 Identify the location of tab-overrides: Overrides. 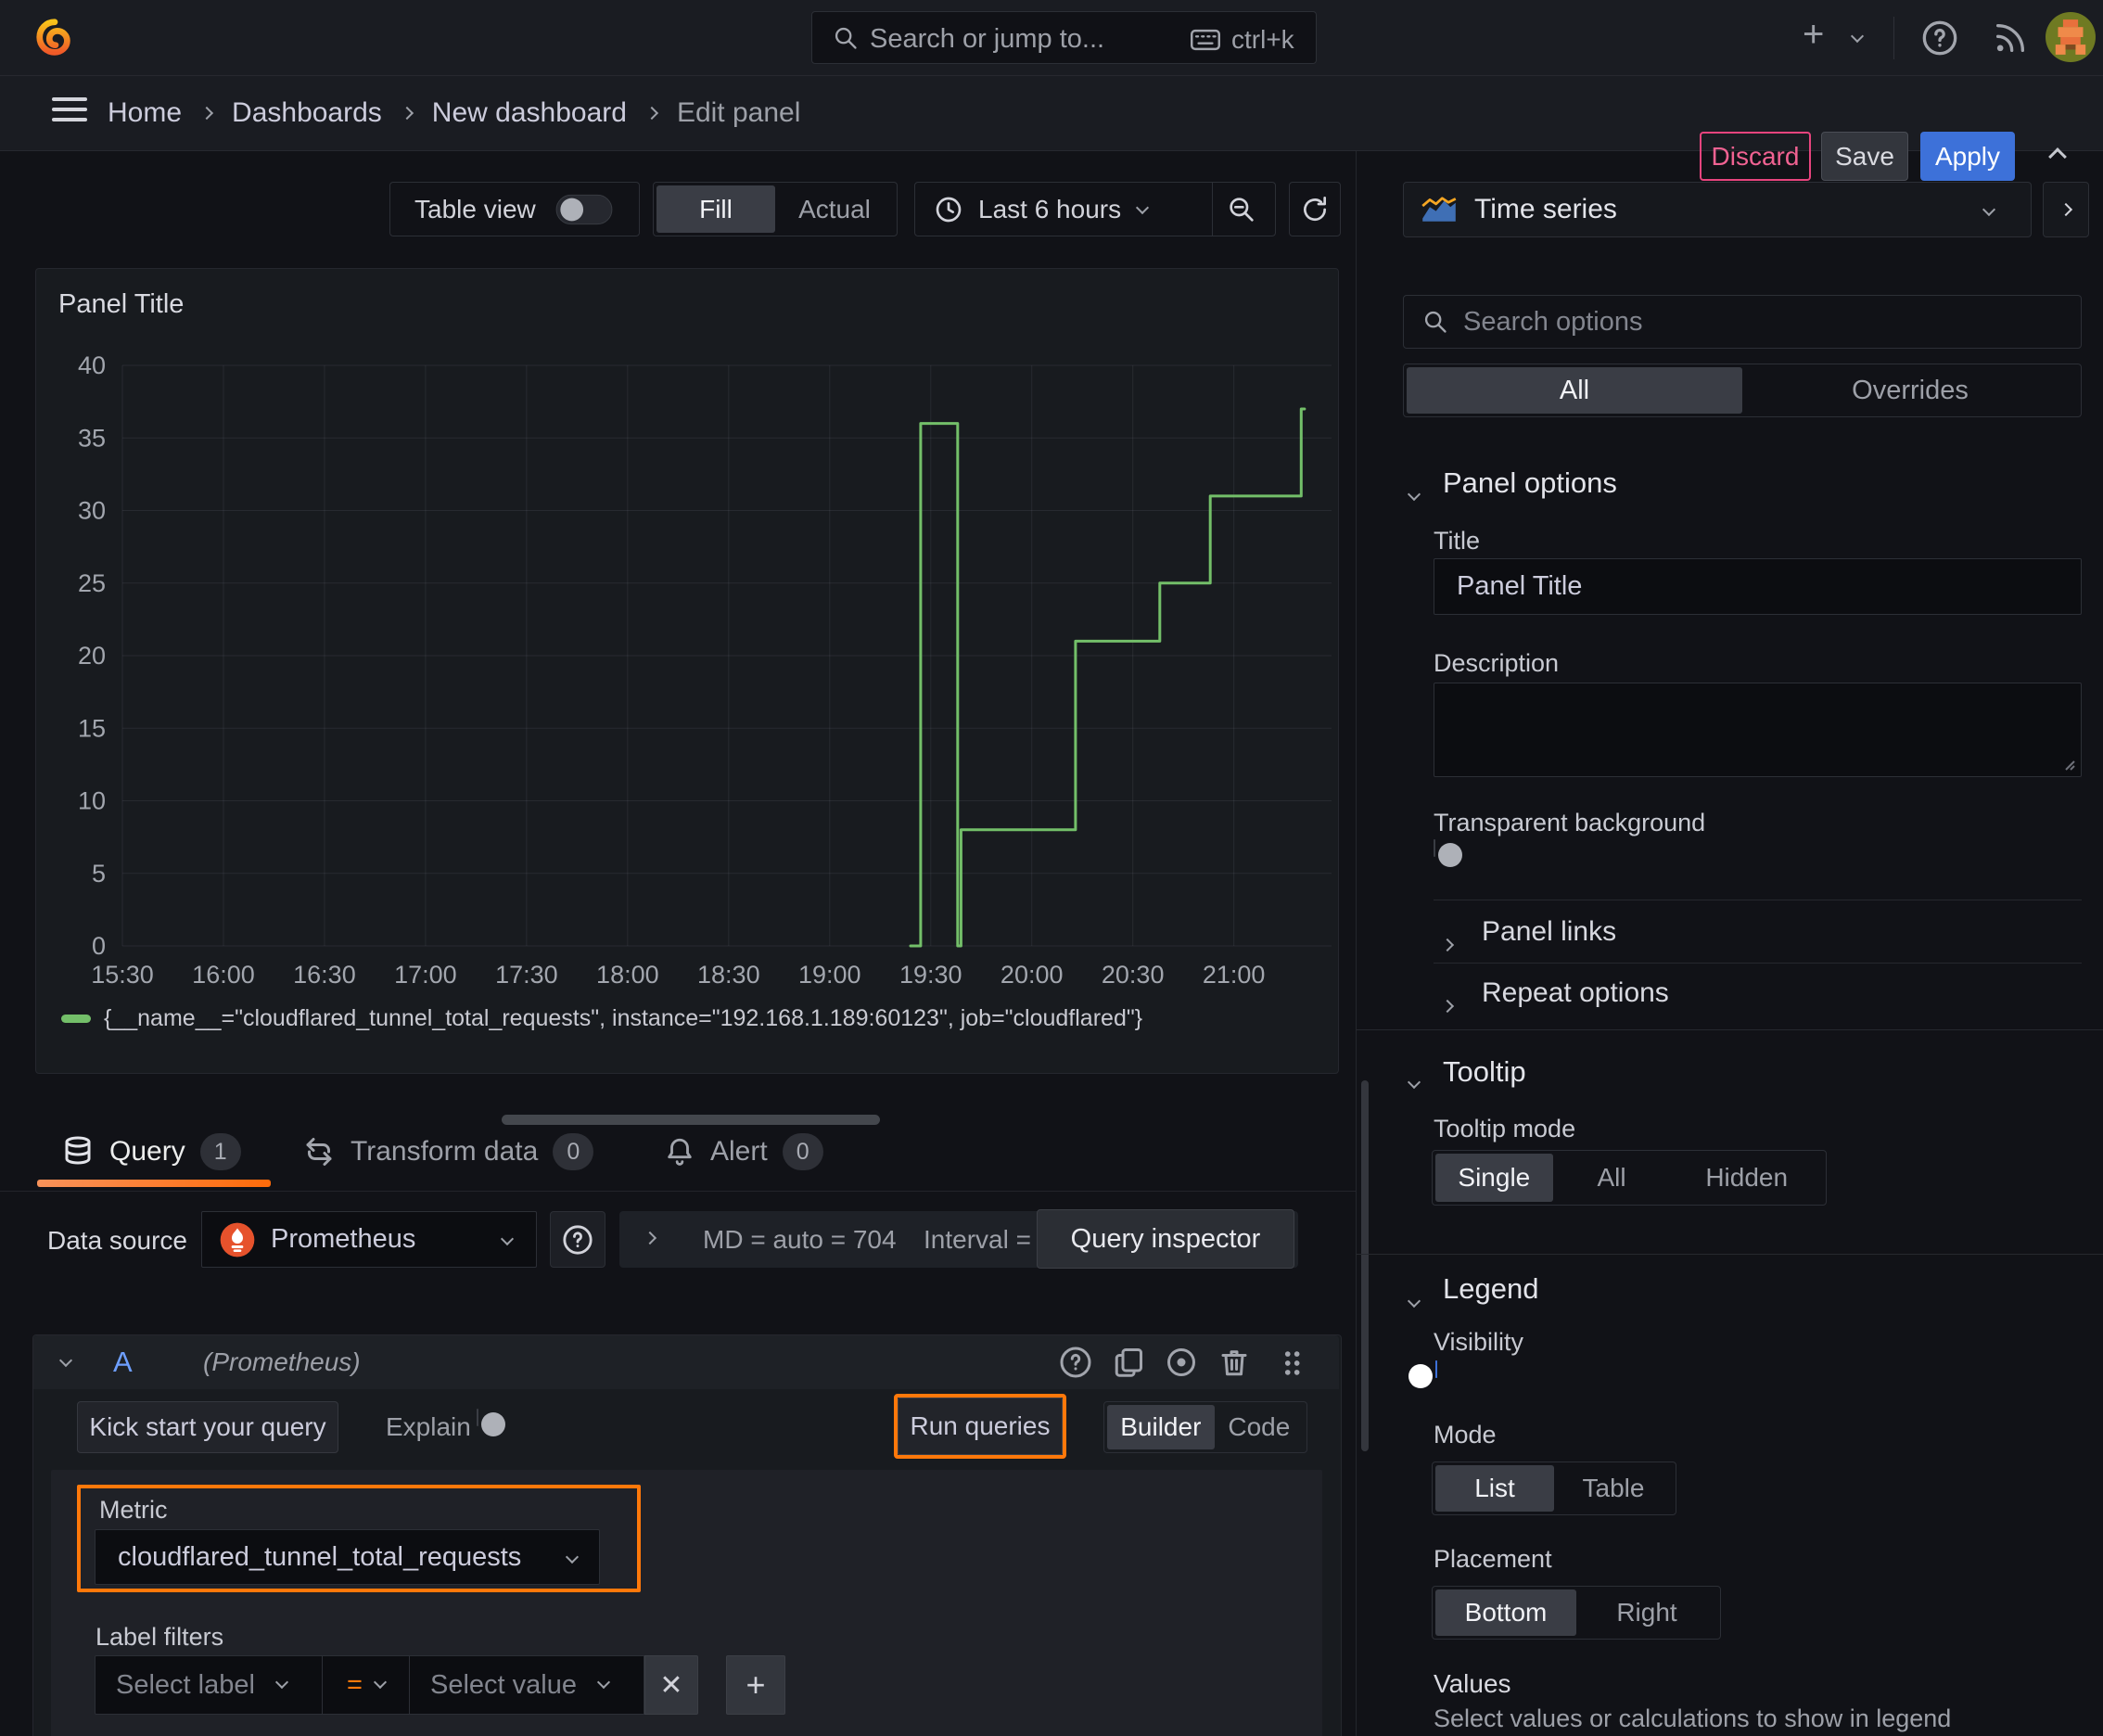
(1910, 390).